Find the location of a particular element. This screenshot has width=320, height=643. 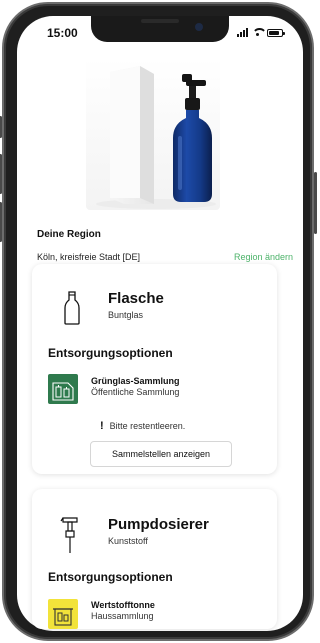

product-photo-illustration is located at coordinates (153, 134).